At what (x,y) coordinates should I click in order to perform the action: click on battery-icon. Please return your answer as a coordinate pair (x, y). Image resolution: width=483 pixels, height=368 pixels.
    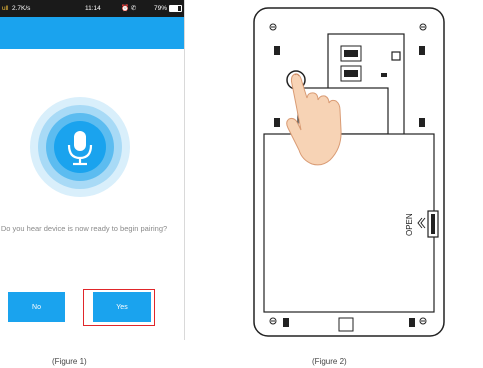
    Looking at the image, I should click on (175, 8).